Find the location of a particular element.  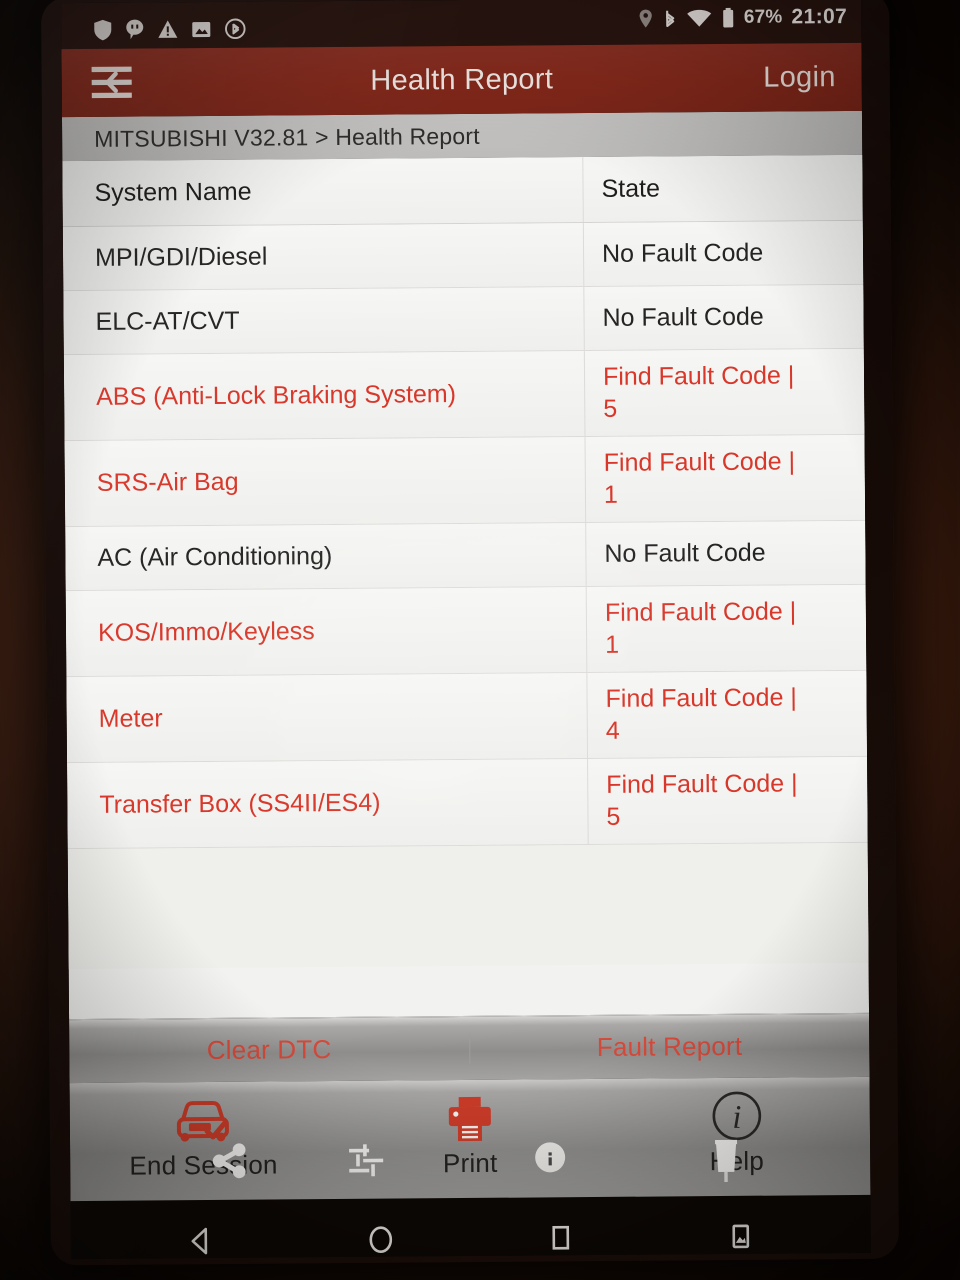

system-name: KOS/Immo/Keyless is located at coordinates (206, 632).